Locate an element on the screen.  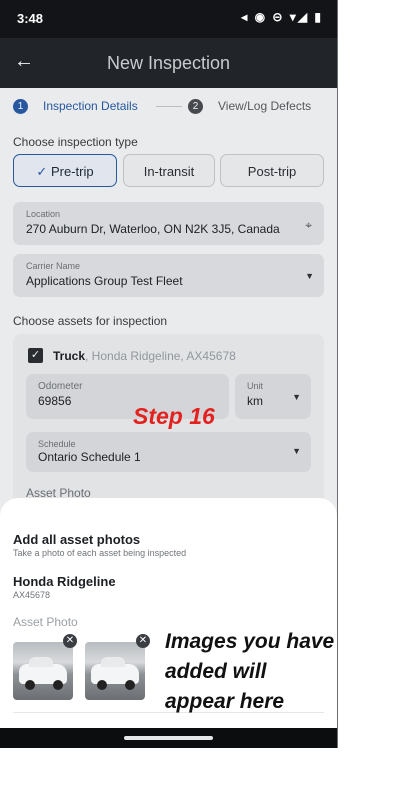
callout-line: appear here is located at coordinates (225, 701).